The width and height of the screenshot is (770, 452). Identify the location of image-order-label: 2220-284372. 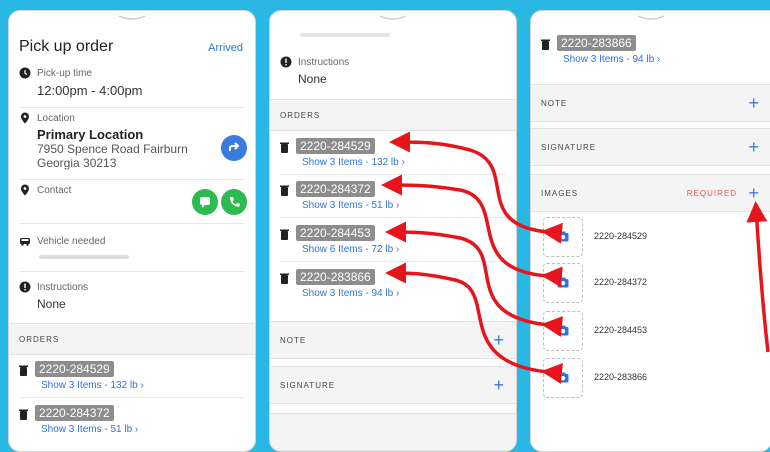
(621, 282).